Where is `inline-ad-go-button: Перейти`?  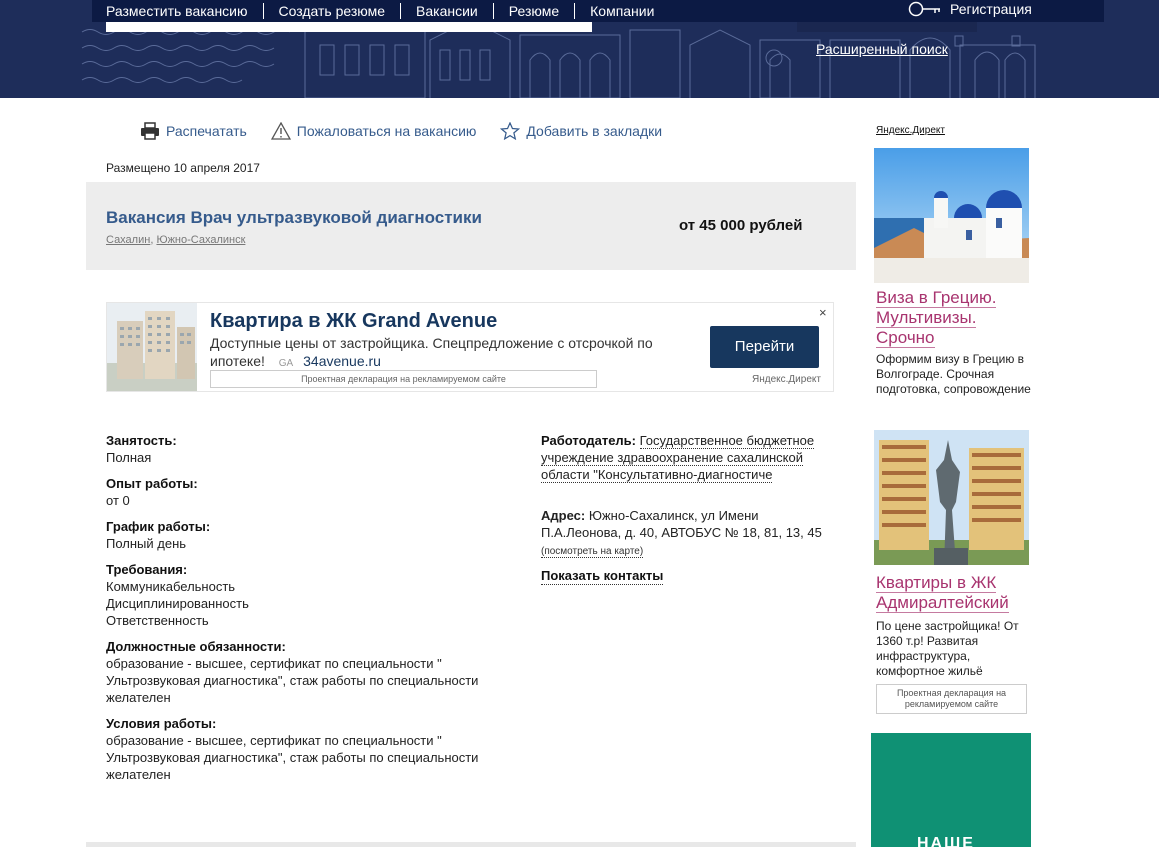
inline-ad-go-button: Перейти is located at coordinates (764, 347).